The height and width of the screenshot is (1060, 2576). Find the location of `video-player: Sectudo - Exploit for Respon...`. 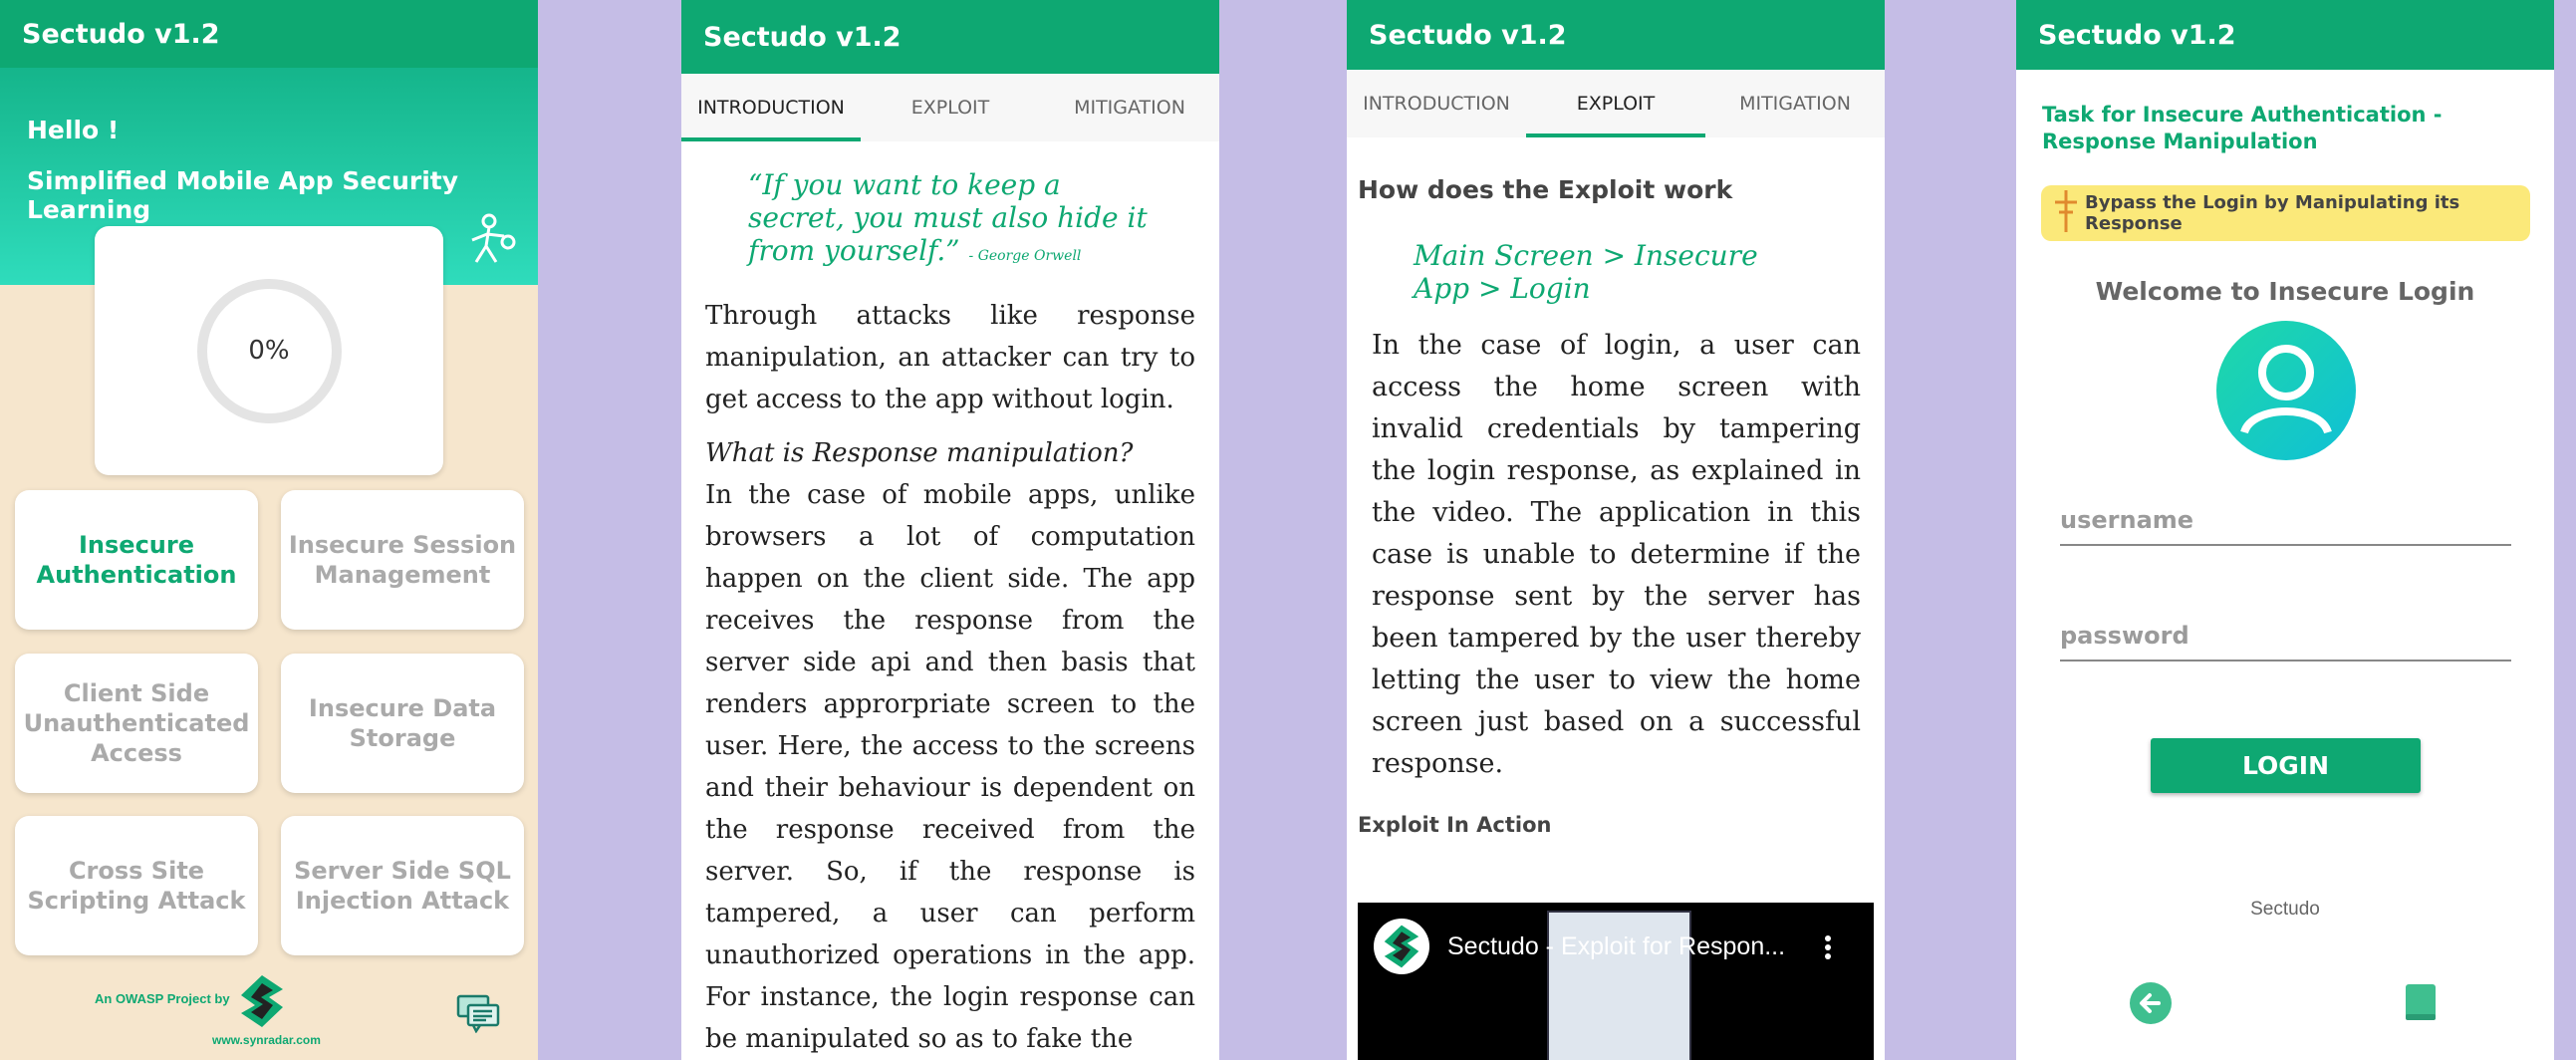

video-player: Sectudo - Exploit for Respon... is located at coordinates (1616, 981).